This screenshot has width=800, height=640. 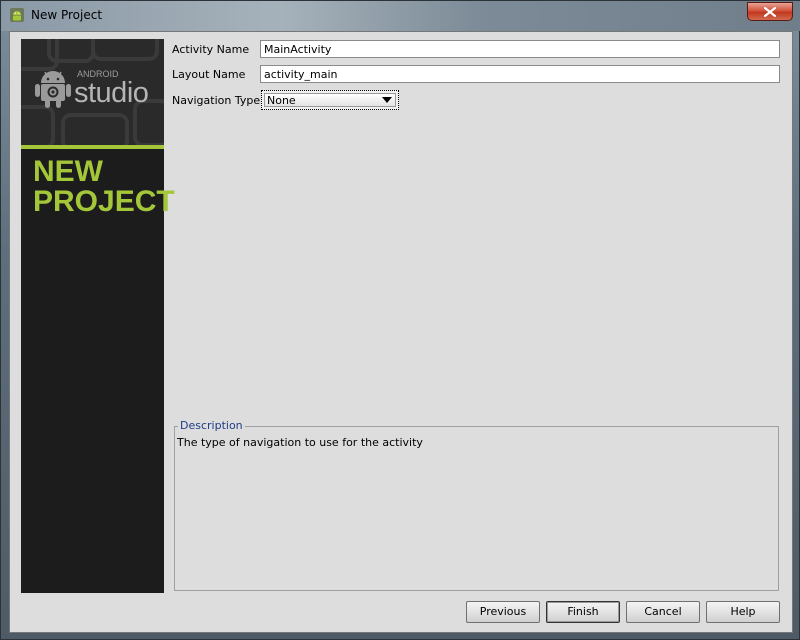 What do you see at coordinates (17, 15) in the screenshot?
I see `android-icon` at bounding box center [17, 15].